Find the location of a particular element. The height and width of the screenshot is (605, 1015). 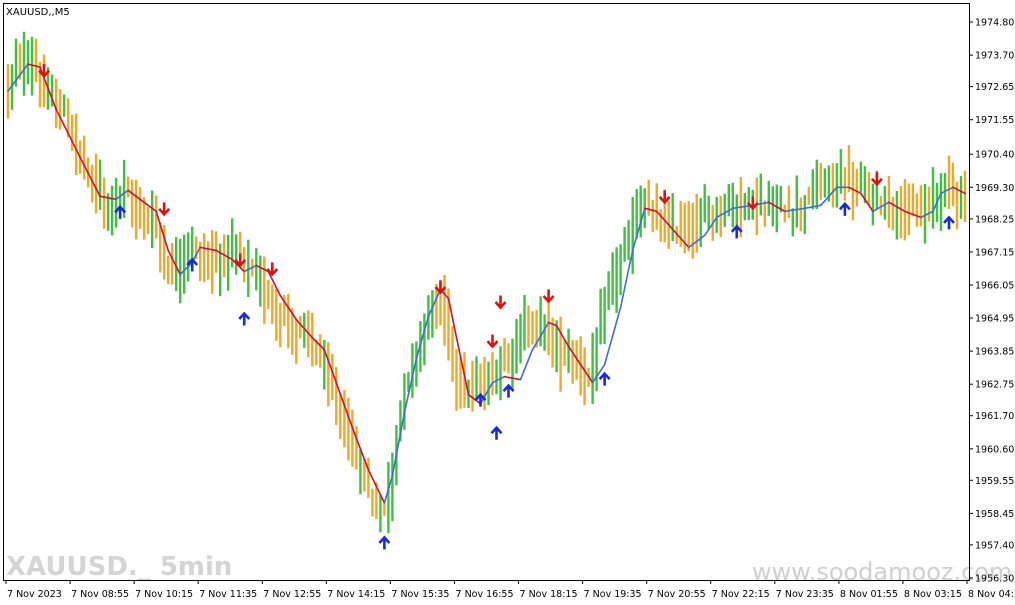

y-tick-label: 1971.55 is located at coordinates (994, 120).